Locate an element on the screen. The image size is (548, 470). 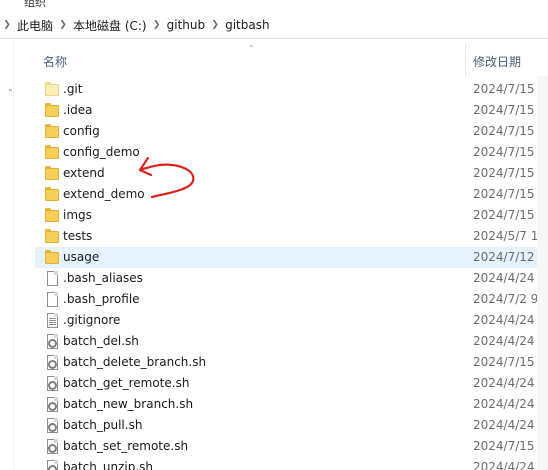
breadcrumb-gitbash: gitbash is located at coordinates (247, 25).